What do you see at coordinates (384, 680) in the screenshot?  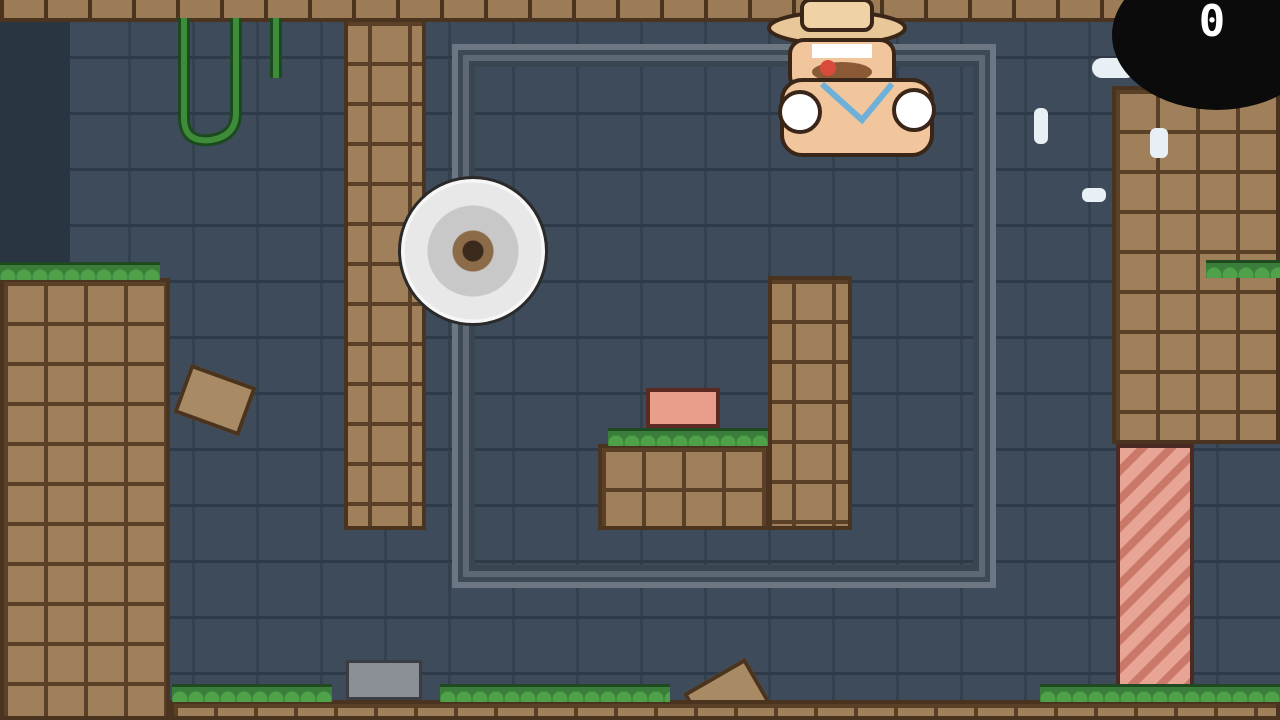 I see `broken-stone-block` at bounding box center [384, 680].